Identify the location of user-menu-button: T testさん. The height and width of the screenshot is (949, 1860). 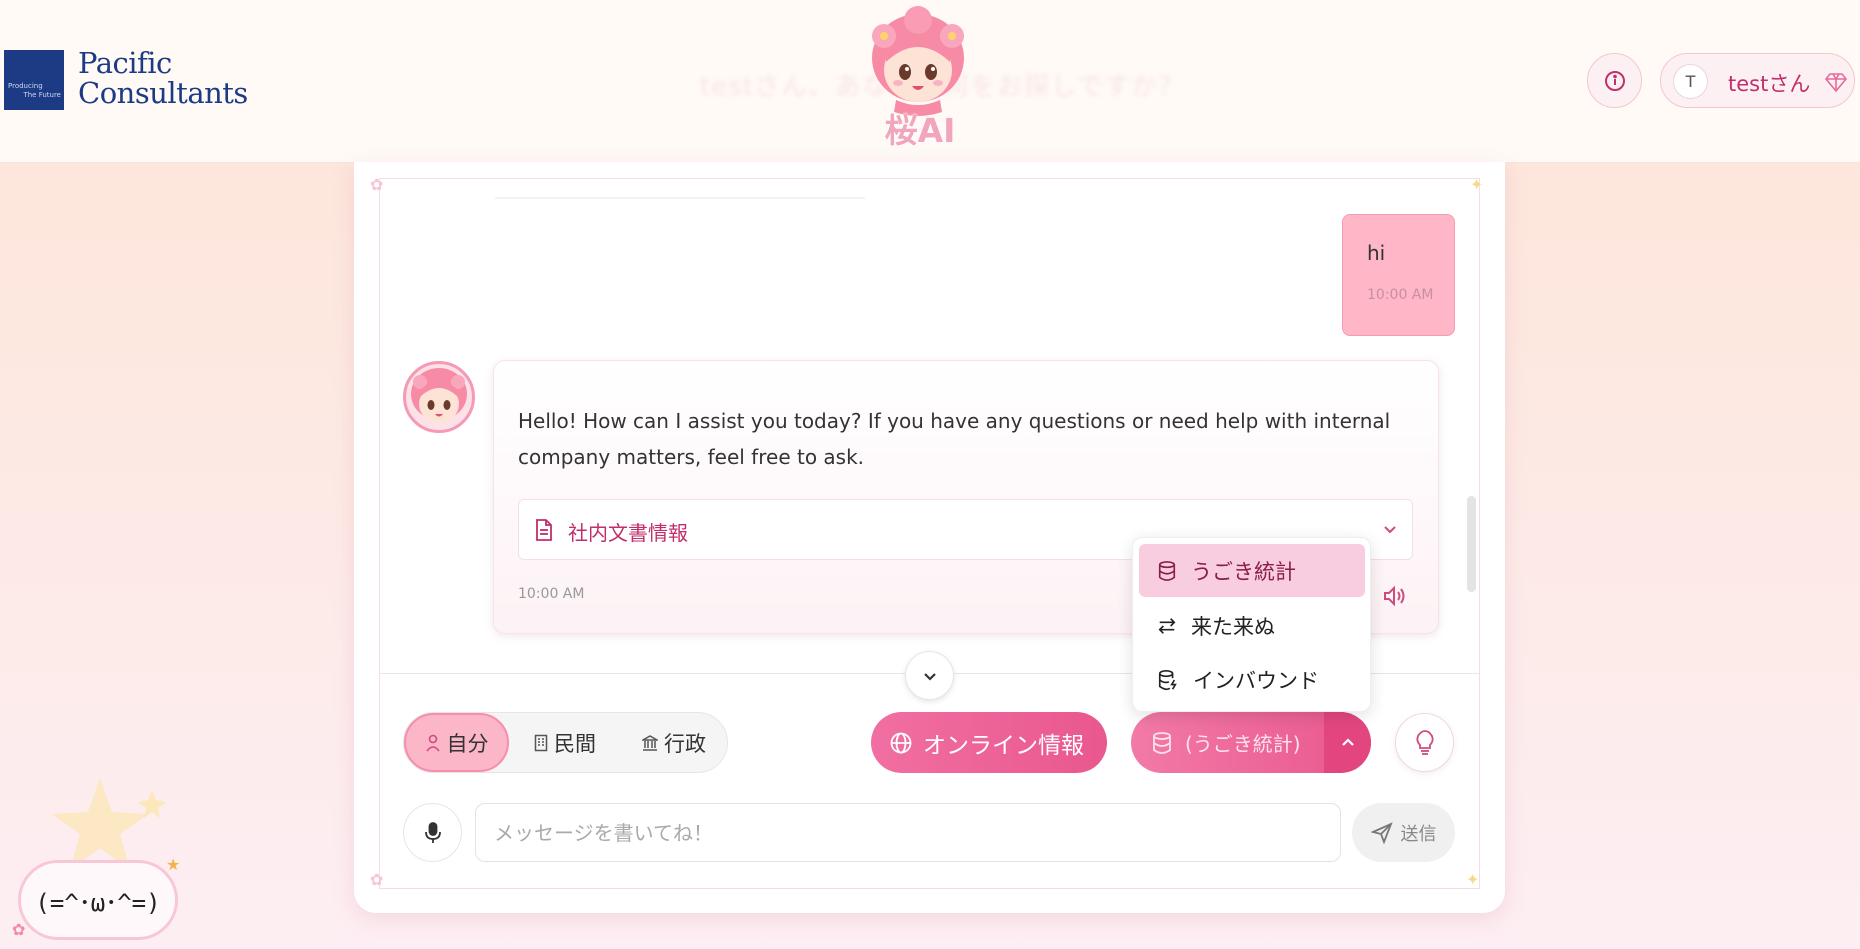
(1757, 80).